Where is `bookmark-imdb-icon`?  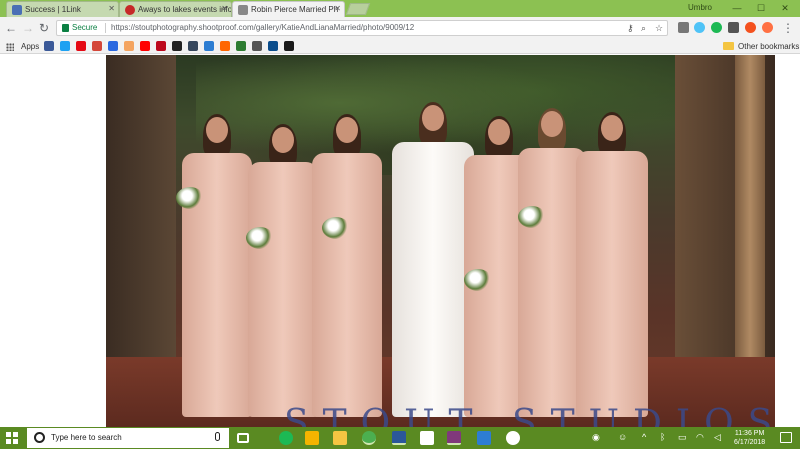
bookmark-imdb-icon is located at coordinates (177, 46).